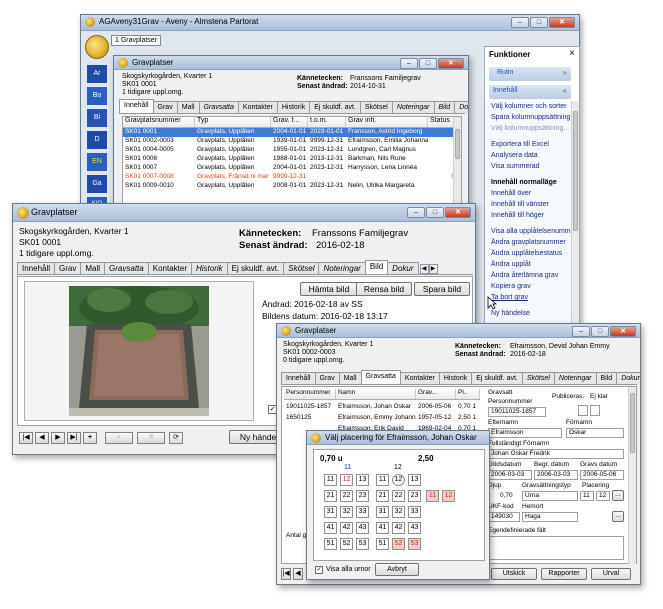  I want to click on ukf-field: 149030, so click(504, 517).